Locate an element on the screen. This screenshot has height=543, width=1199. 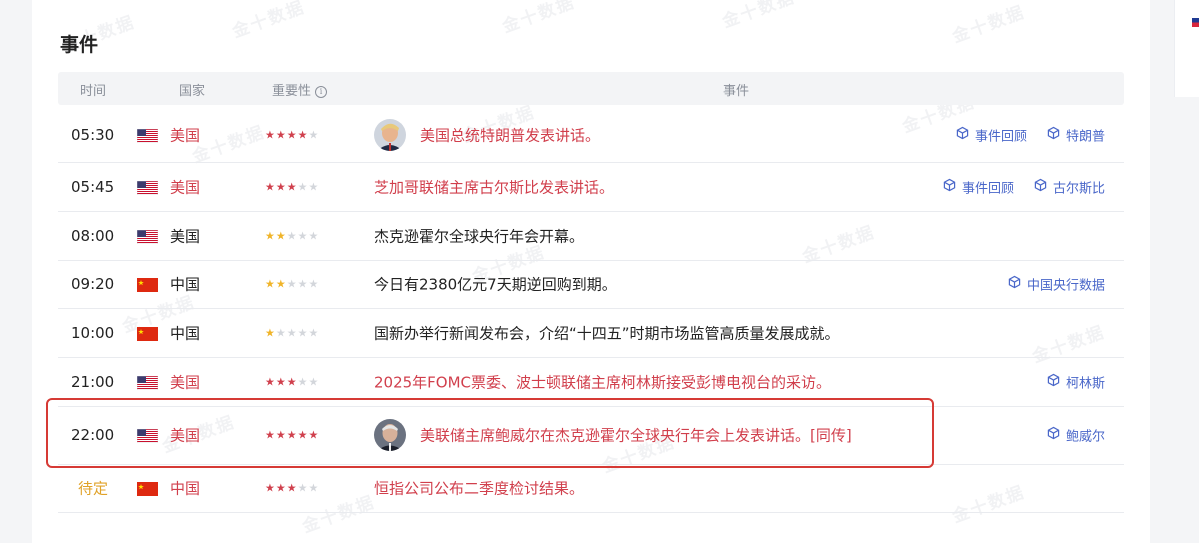
event-links: 柯林斯 is located at coordinates (1076, 381).